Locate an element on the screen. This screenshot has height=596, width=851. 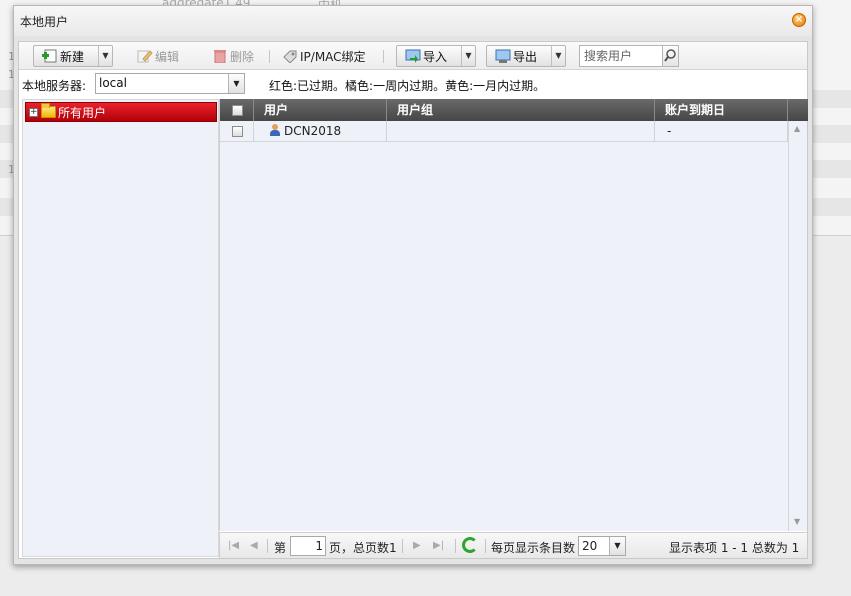
add-user-icon is located at coordinates (50, 56).